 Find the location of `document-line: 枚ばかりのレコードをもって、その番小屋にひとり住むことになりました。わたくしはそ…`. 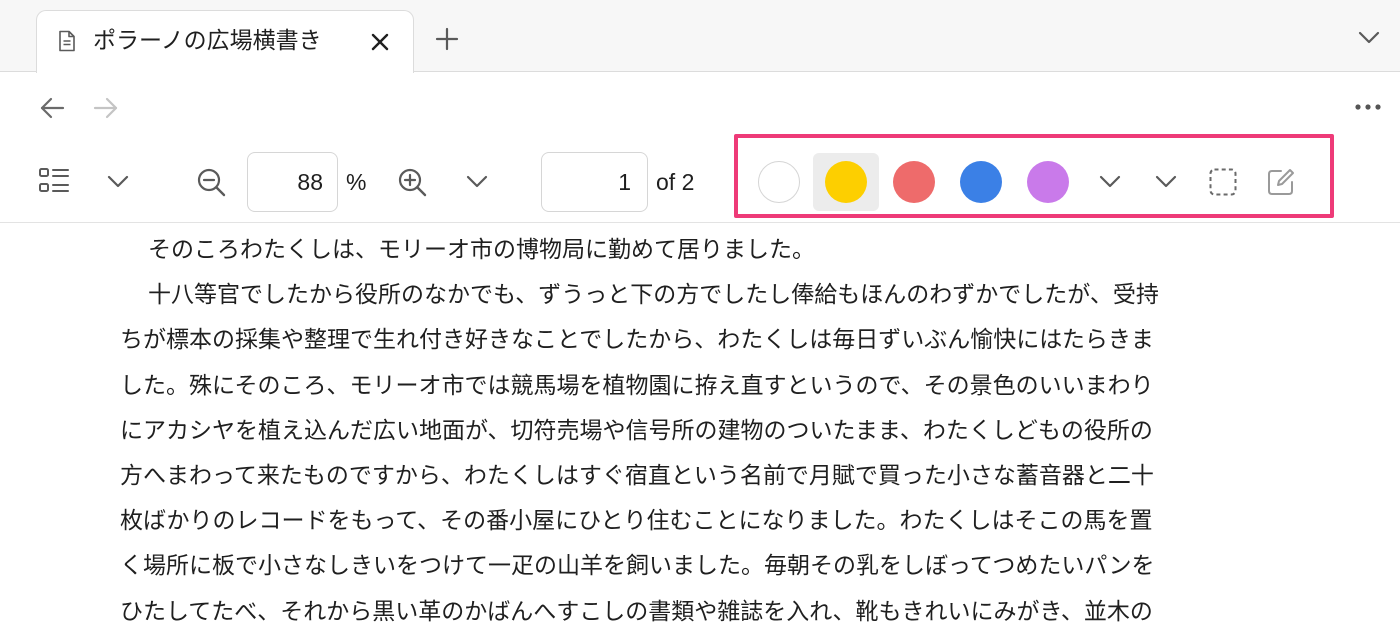

document-line: 枚ばかりのレコードをもって、その番小屋にひとり住むことになりました。わたくしはそ… is located at coordinates (636, 521).